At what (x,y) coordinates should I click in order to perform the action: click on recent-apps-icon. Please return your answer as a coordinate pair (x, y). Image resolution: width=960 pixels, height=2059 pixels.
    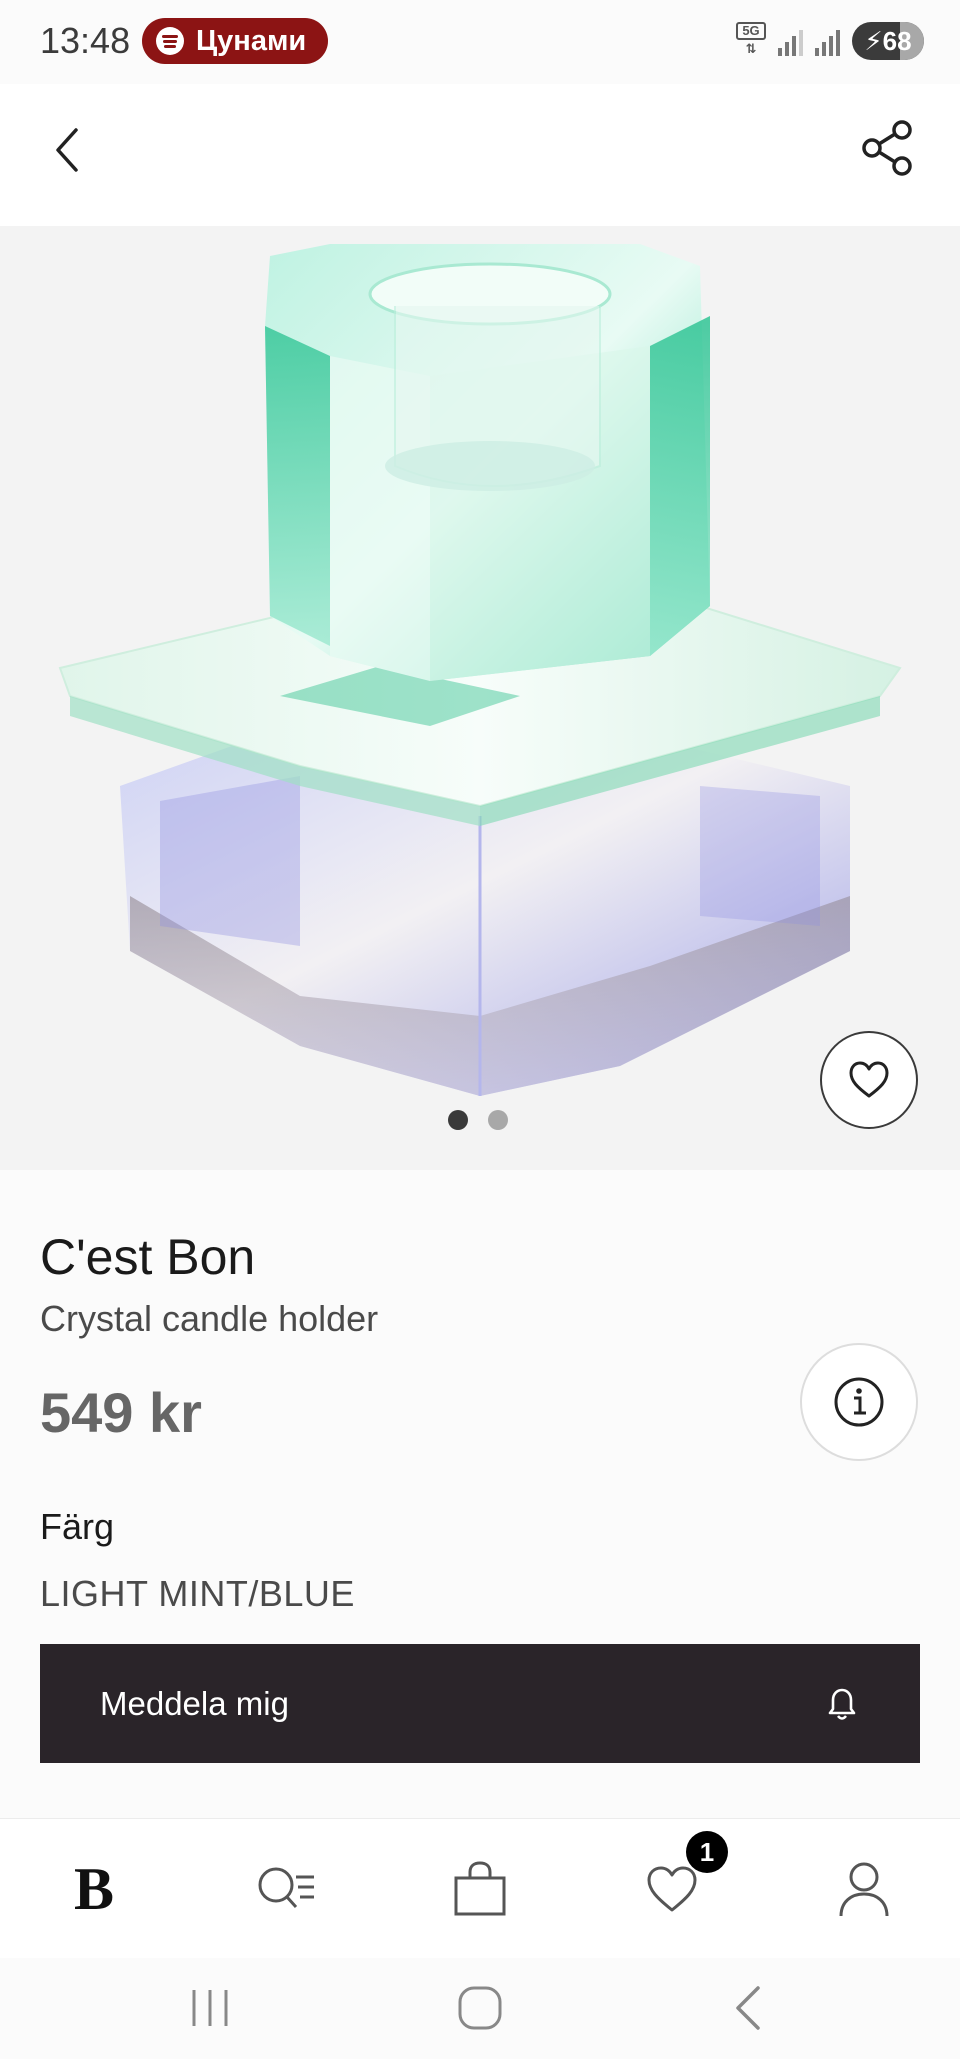
    Looking at the image, I should click on (210, 2008).